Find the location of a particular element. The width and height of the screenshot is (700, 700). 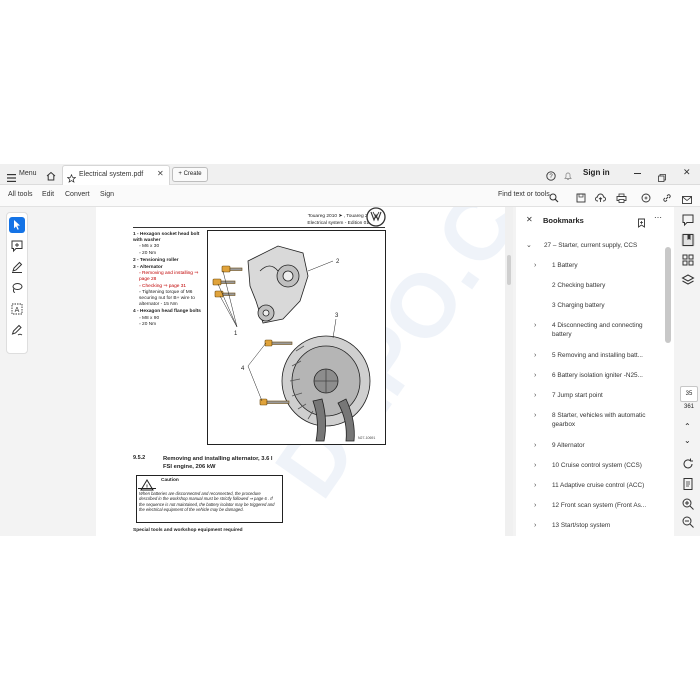

document-tab: Electrical system.pdf ✕ is located at coordinates (116, 175).